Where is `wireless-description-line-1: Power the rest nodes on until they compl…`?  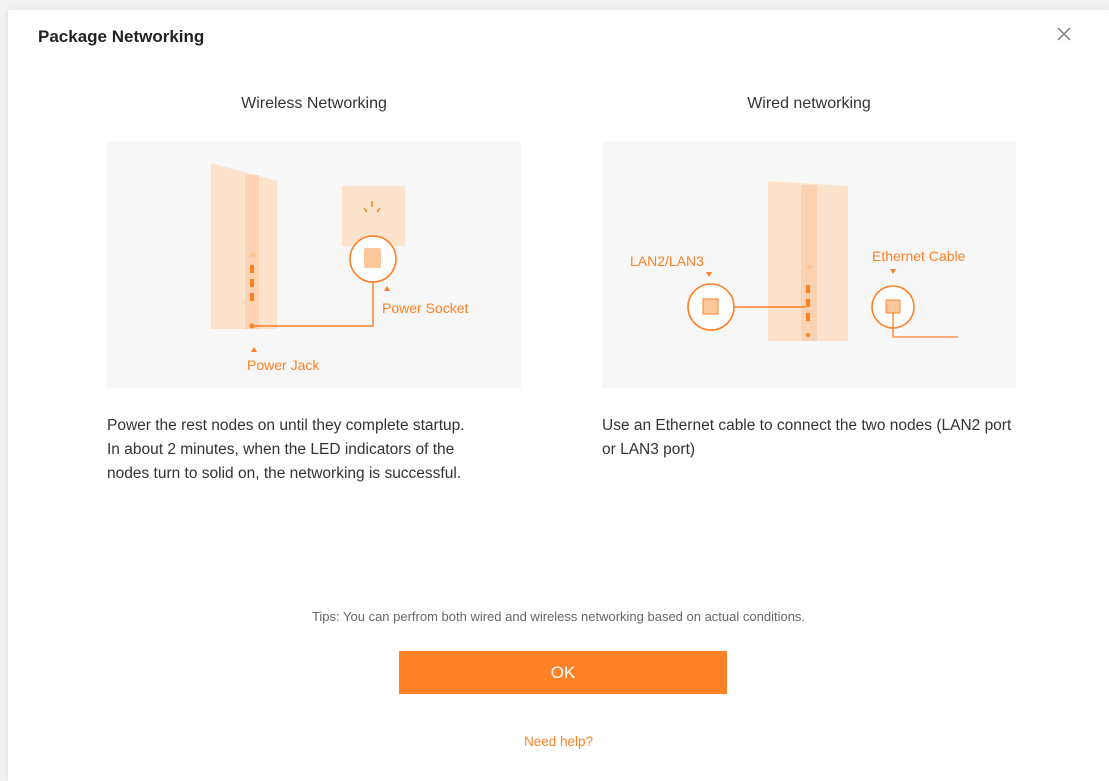 wireless-description-line-1: Power the rest nodes on until they compl… is located at coordinates (286, 425).